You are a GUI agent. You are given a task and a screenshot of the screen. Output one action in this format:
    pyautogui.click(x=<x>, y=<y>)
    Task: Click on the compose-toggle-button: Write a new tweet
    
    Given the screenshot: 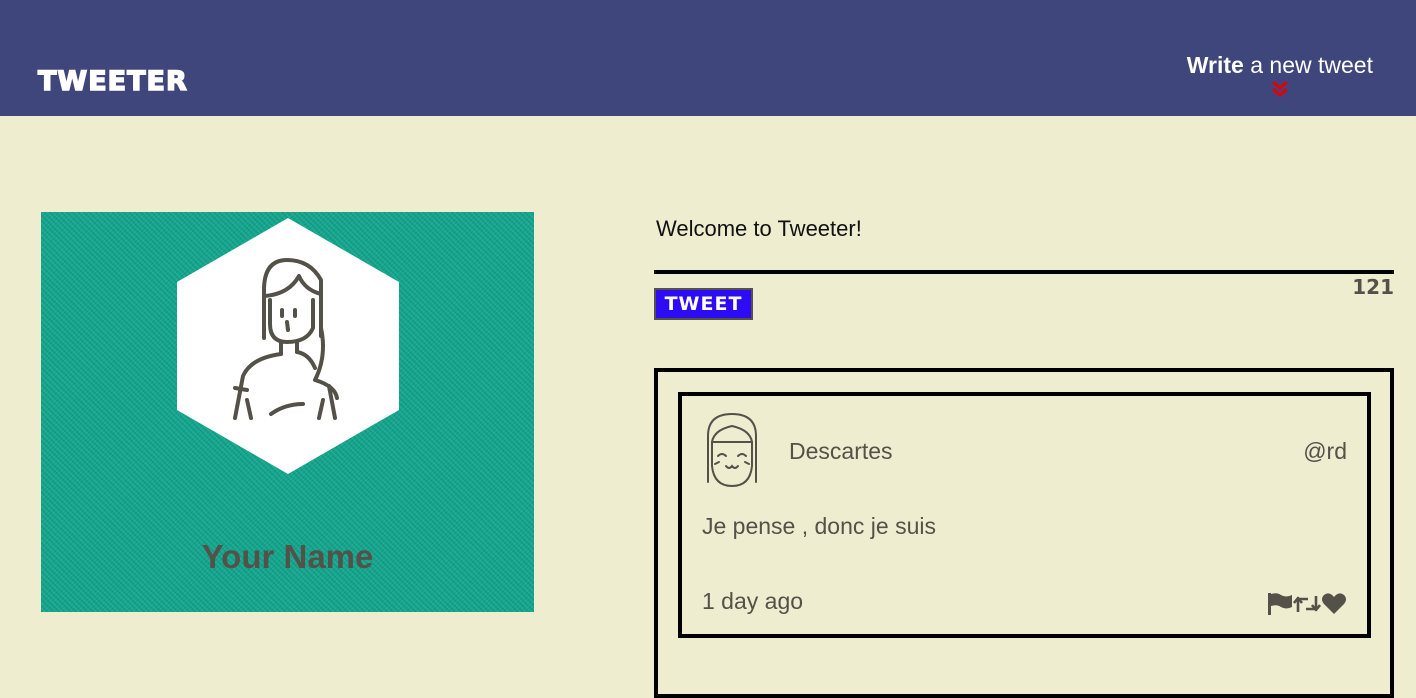 What is the action you would take?
    pyautogui.click(x=1280, y=75)
    